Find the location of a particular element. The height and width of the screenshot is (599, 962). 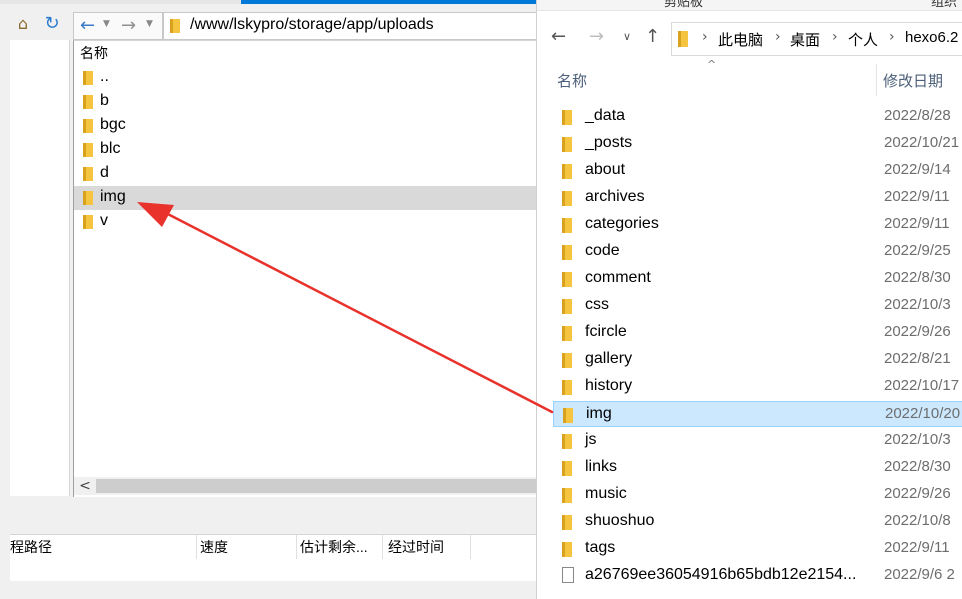

refresh-icon: ↻ is located at coordinates (52, 24).